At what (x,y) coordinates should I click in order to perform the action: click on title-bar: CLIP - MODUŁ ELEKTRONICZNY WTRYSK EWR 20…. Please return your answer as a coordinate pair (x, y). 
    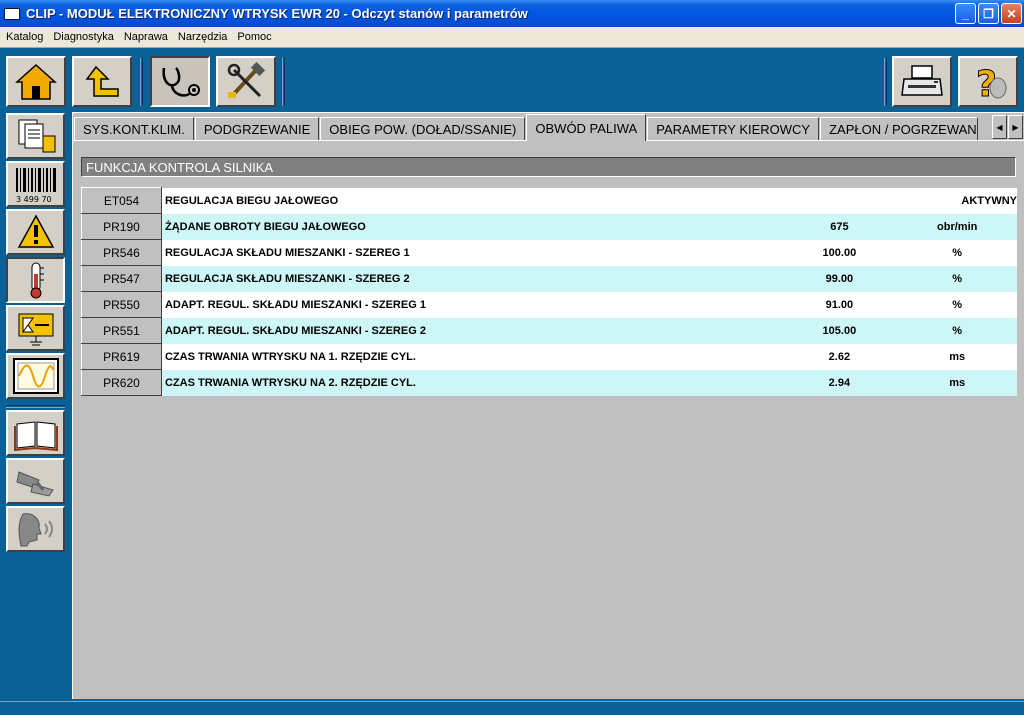
    Looking at the image, I should click on (512, 13).